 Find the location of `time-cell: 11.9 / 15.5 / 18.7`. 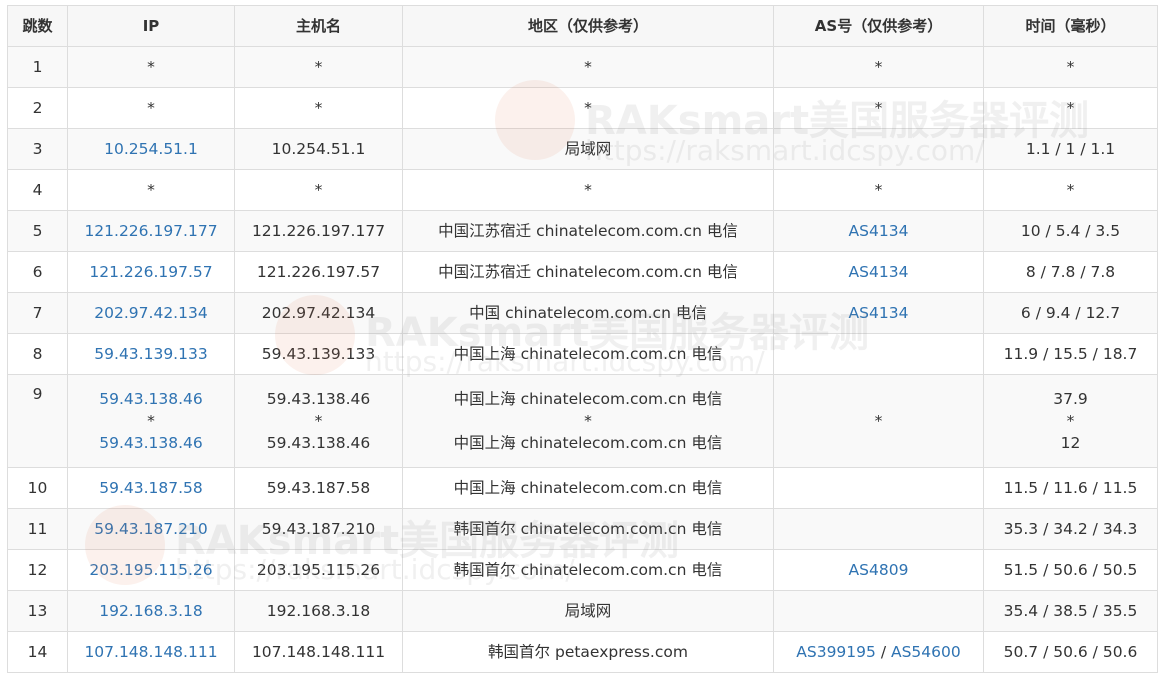

time-cell: 11.9 / 15.5 / 18.7 is located at coordinates (1070, 354).